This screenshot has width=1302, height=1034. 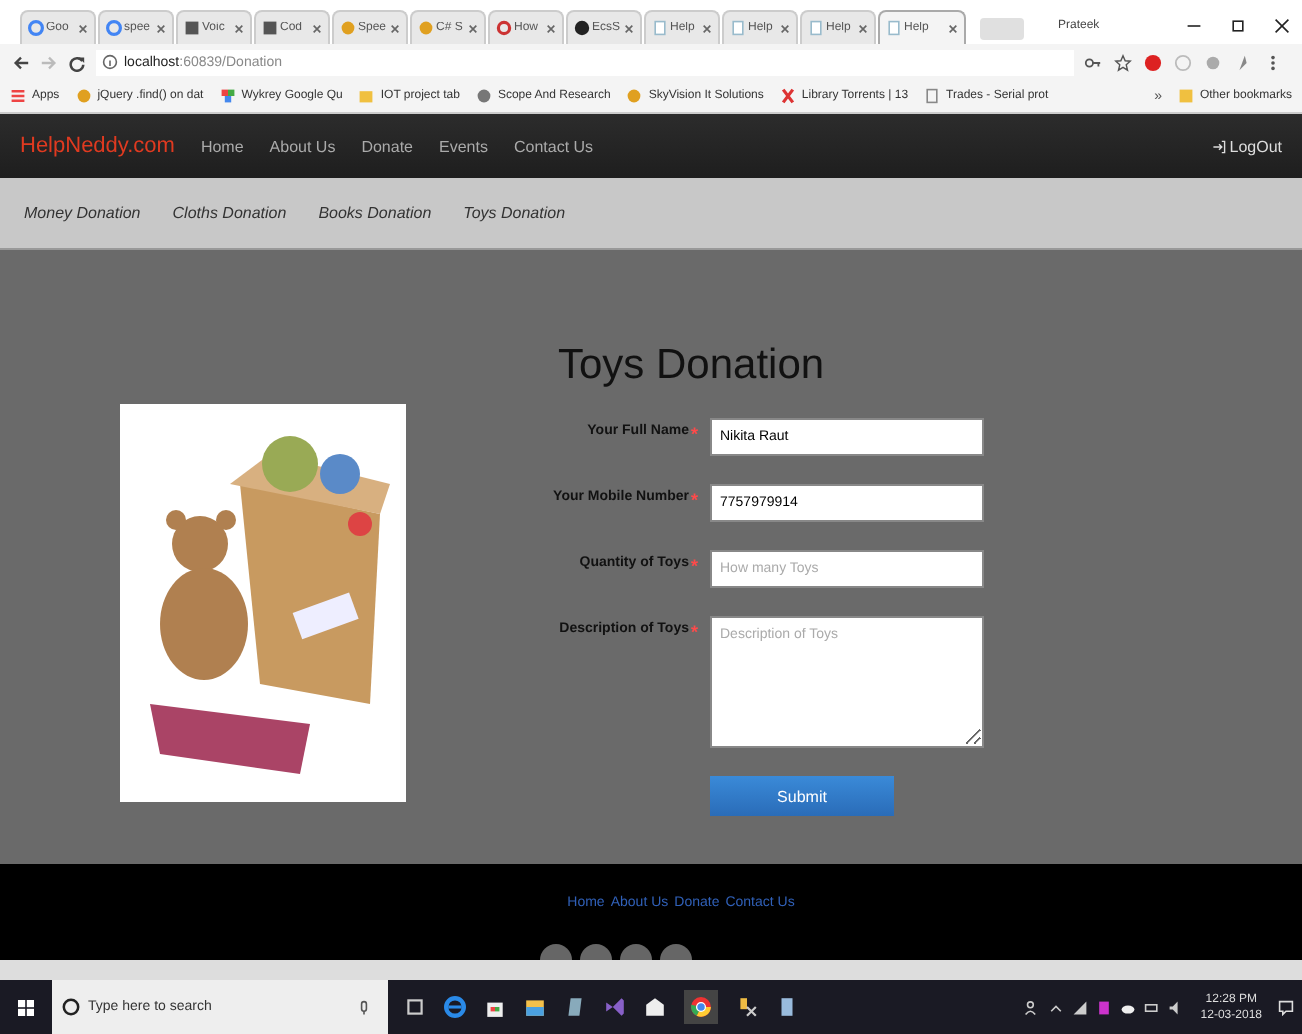 What do you see at coordinates (21, 62) in the screenshot?
I see `back-icon` at bounding box center [21, 62].